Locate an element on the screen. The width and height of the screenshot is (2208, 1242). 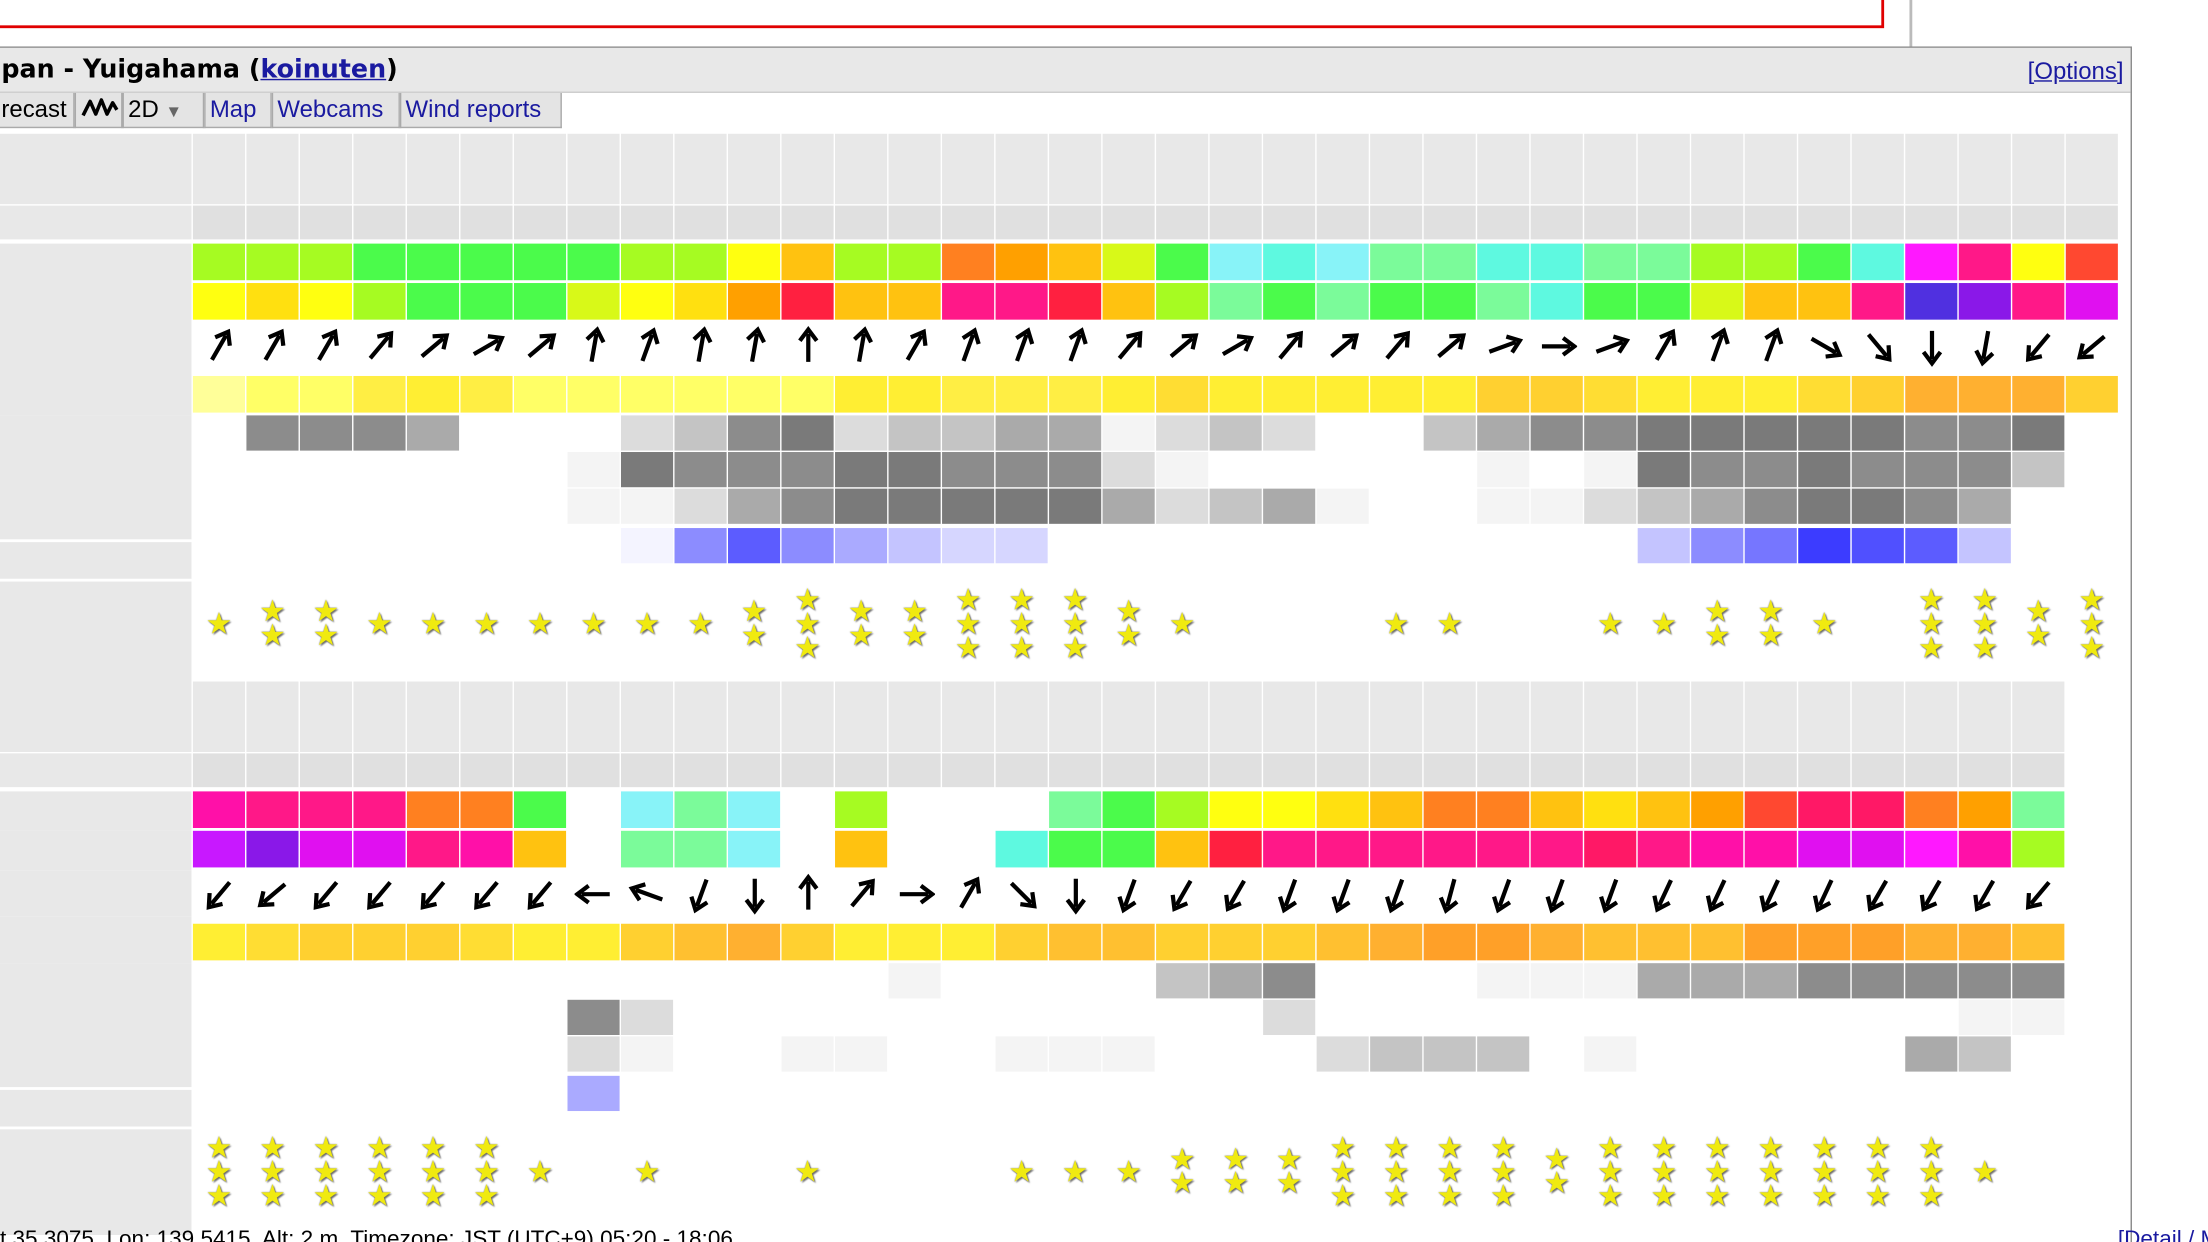
tab-wind-reports: Wind reports is located at coordinates (480, 110).